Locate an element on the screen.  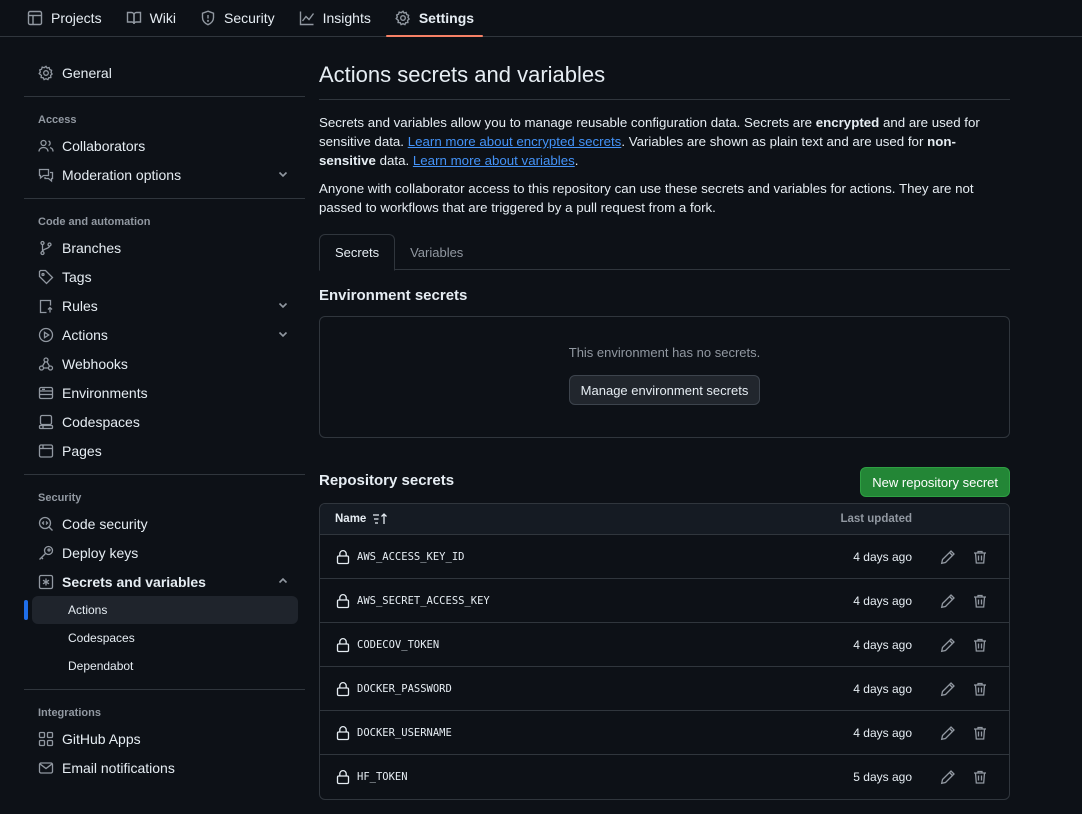
sidebar-item-environments: Environments is located at coordinates (164, 392).